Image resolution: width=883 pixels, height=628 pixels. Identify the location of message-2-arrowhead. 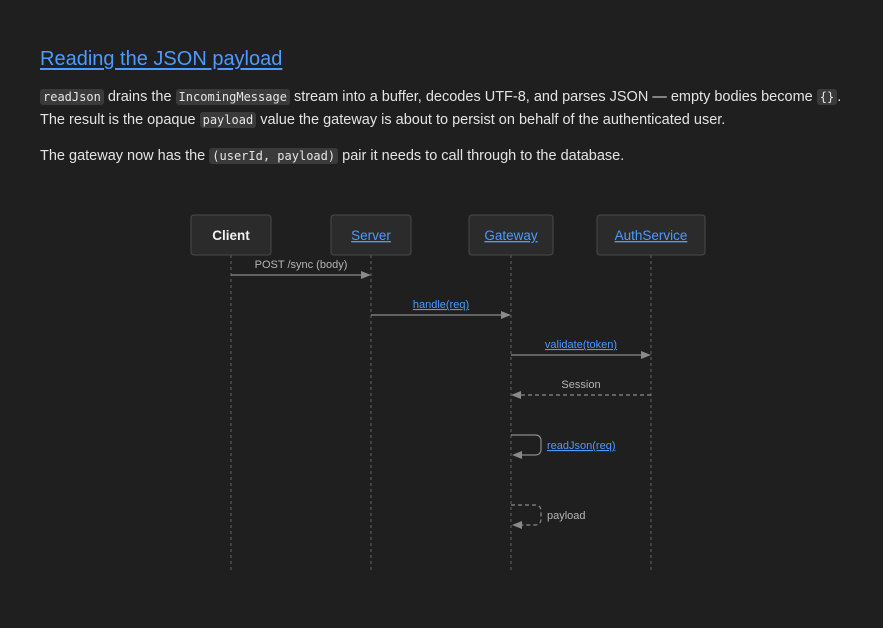
(506, 315).